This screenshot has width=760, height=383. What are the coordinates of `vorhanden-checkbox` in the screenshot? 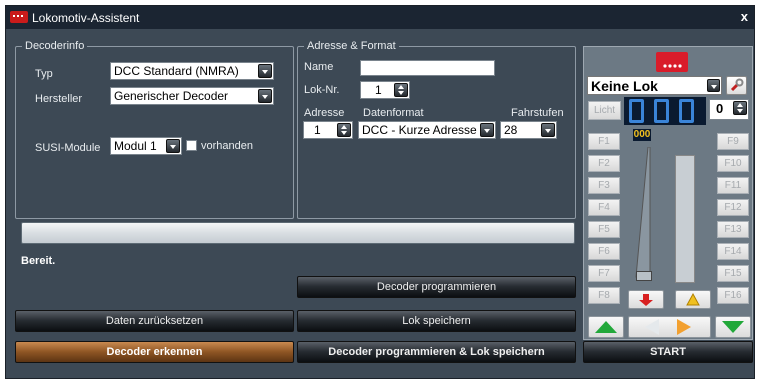 It's located at (191, 145).